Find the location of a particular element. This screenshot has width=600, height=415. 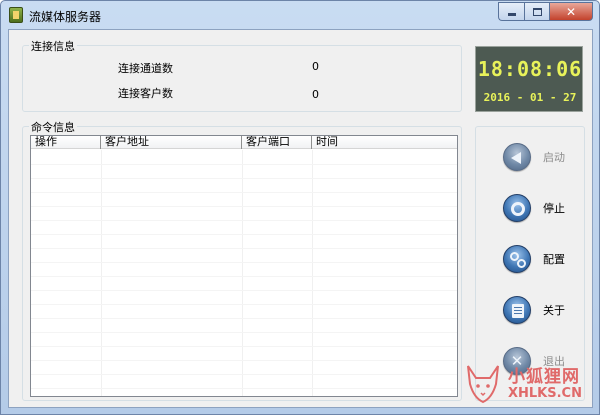

column-header-time: 时间 is located at coordinates (384, 142).